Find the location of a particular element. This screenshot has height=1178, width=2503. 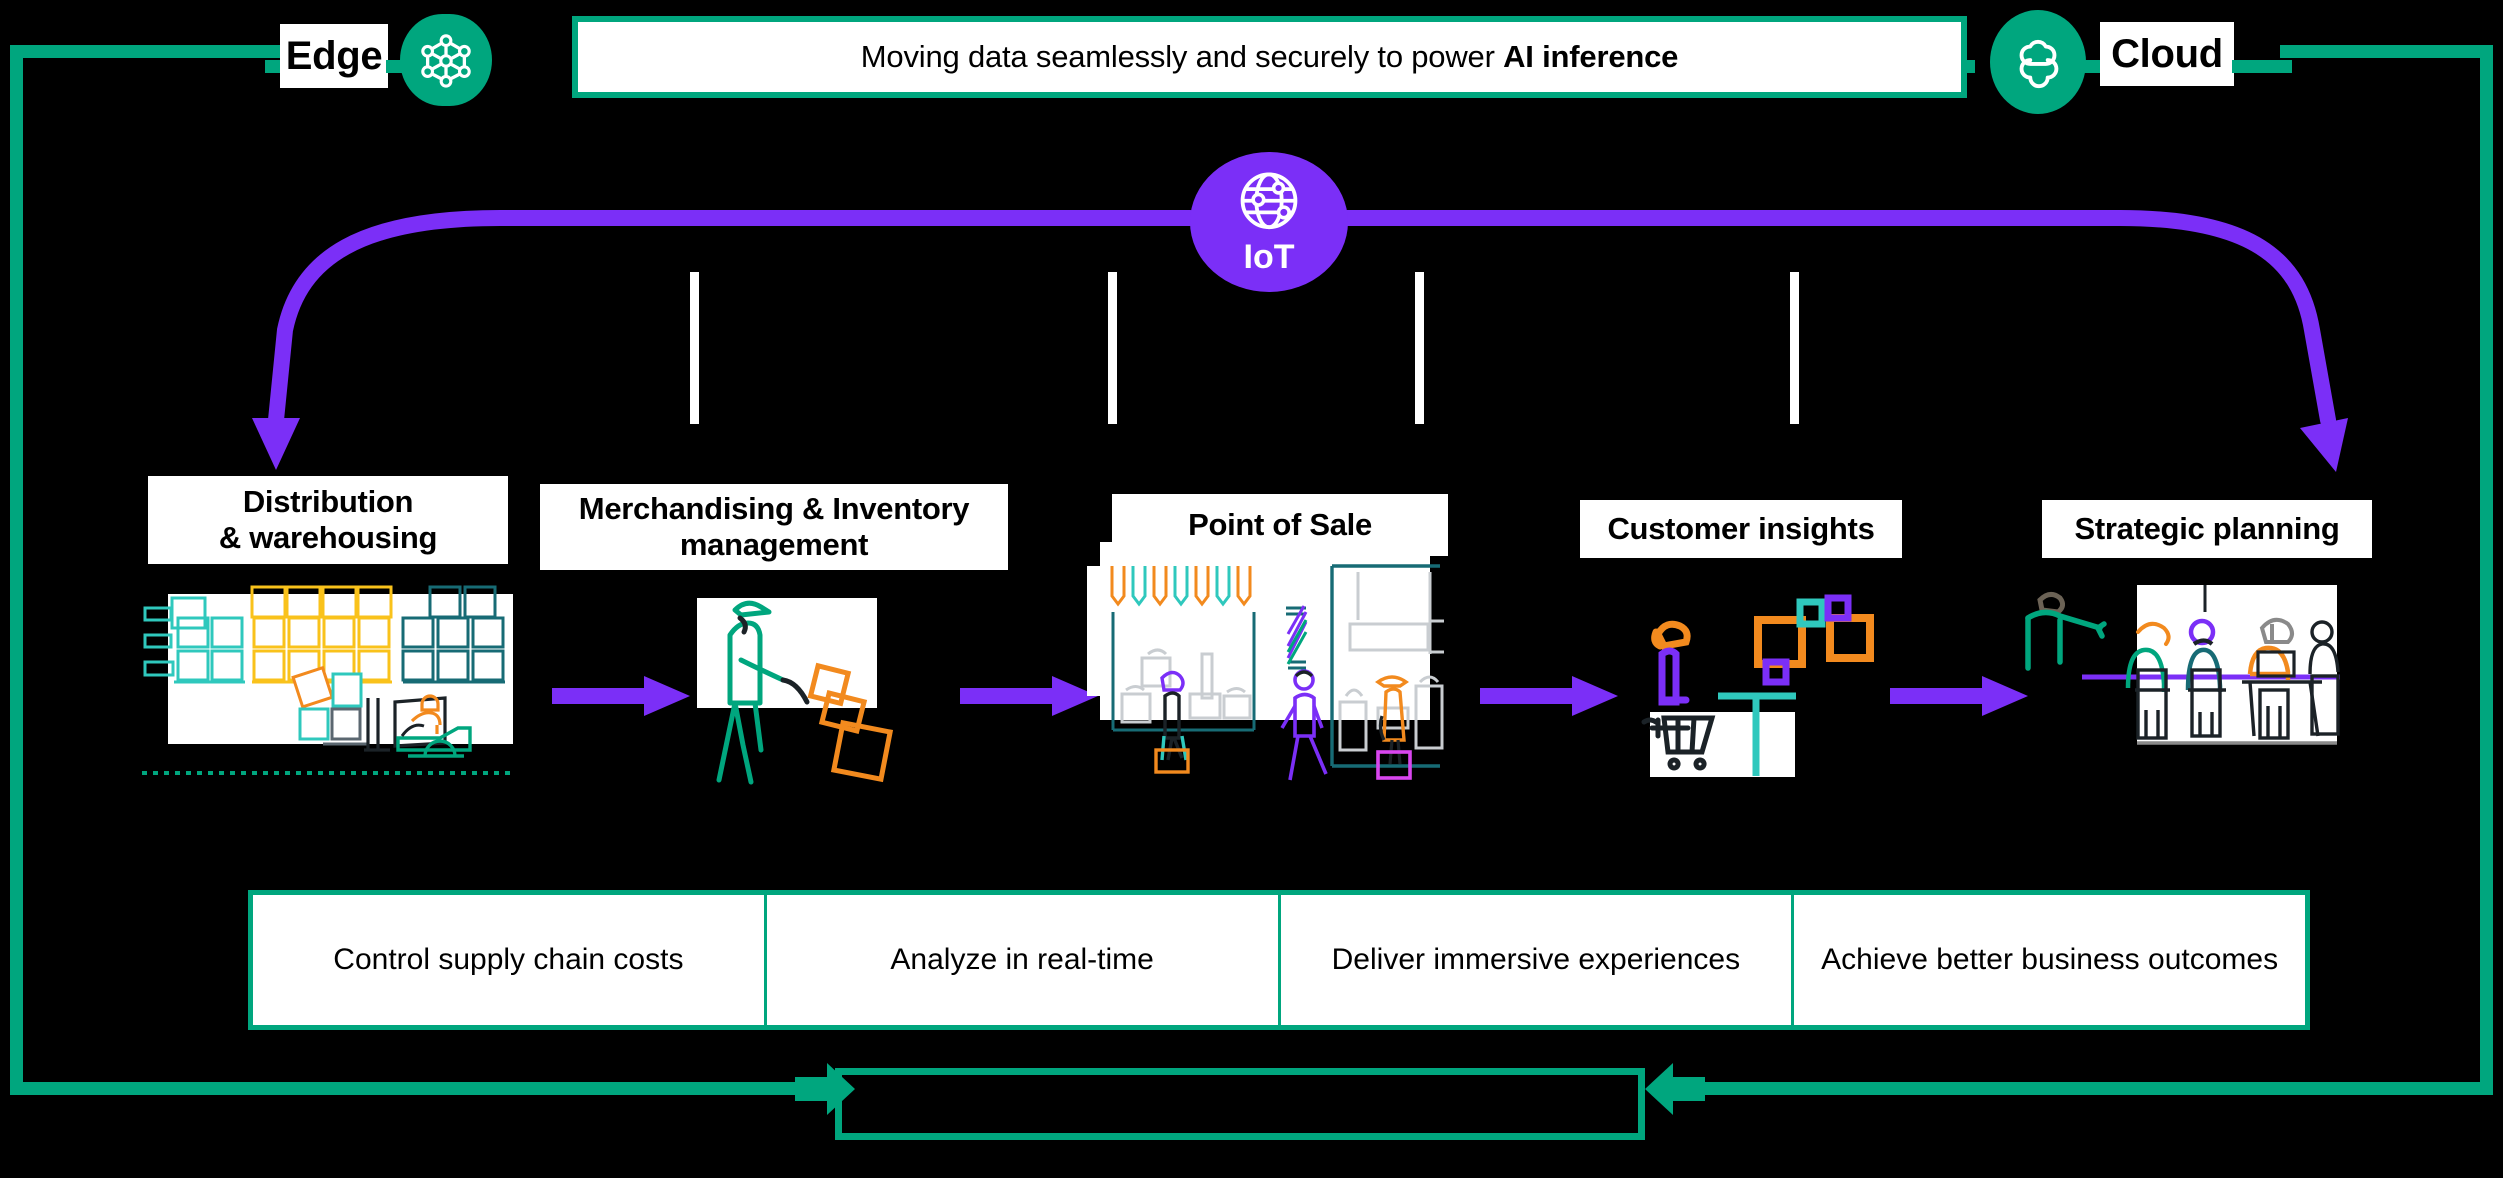

globe-network-icon is located at coordinates (1269, 200).